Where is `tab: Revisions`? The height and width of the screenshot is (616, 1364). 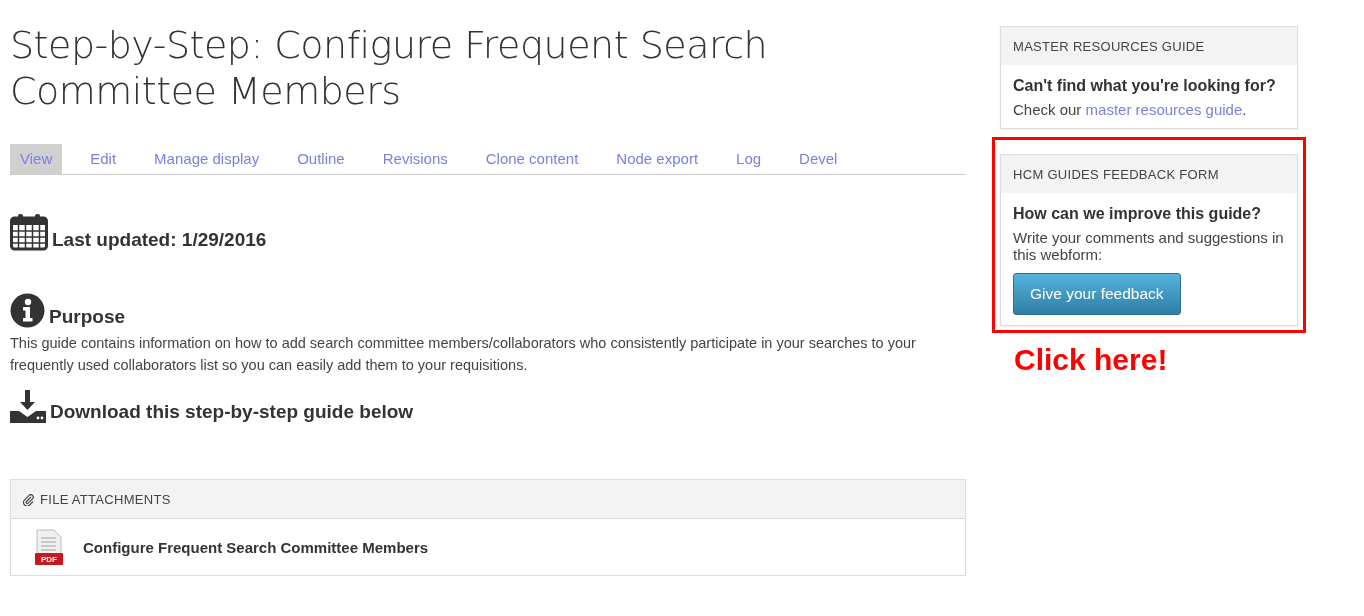 tab: Revisions is located at coordinates (415, 159).